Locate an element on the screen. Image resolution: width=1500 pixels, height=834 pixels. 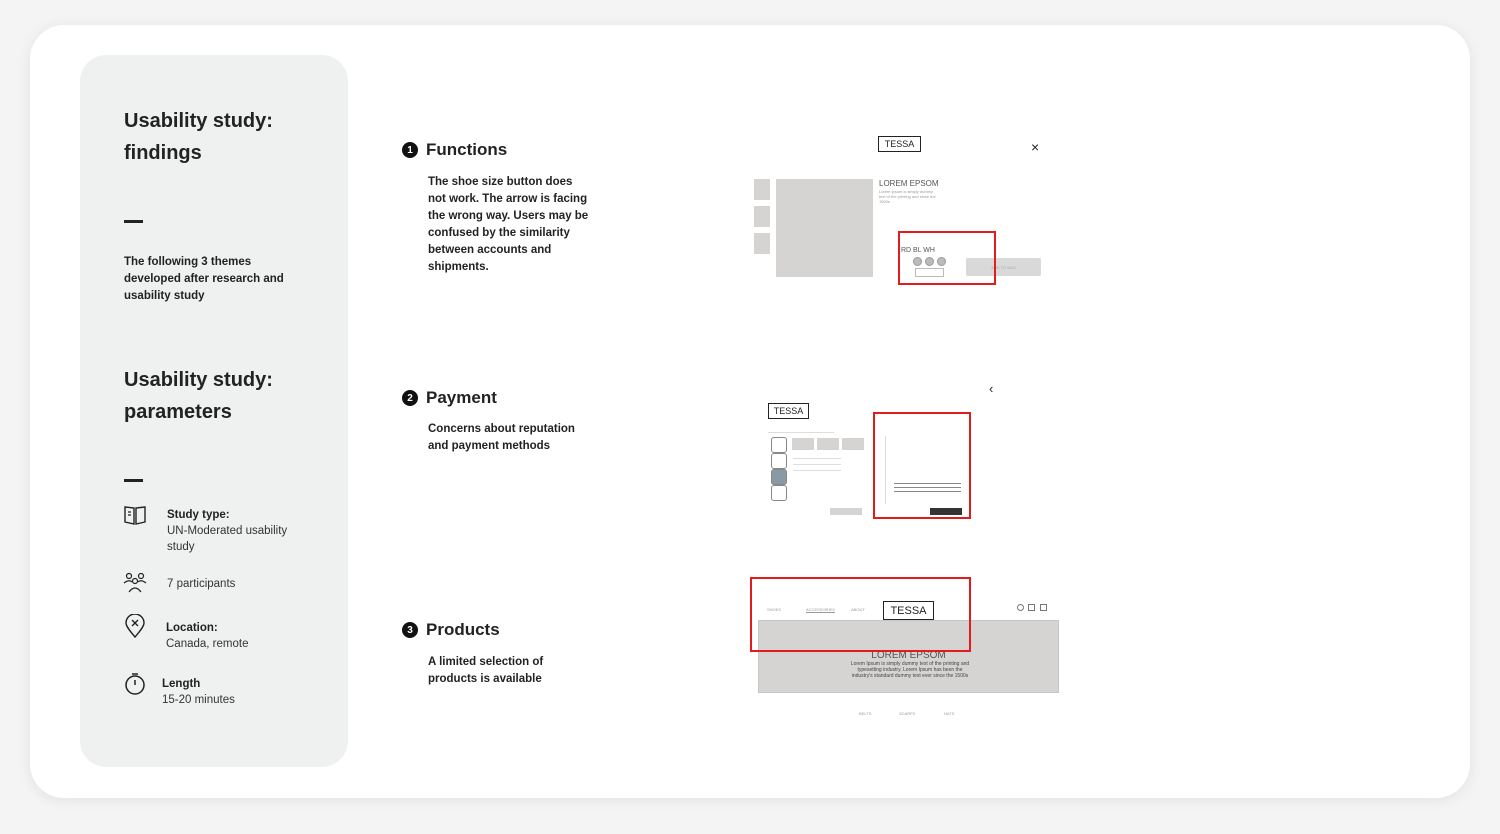
section-payment-title: 2 Payment is located at coordinates (449, 398).